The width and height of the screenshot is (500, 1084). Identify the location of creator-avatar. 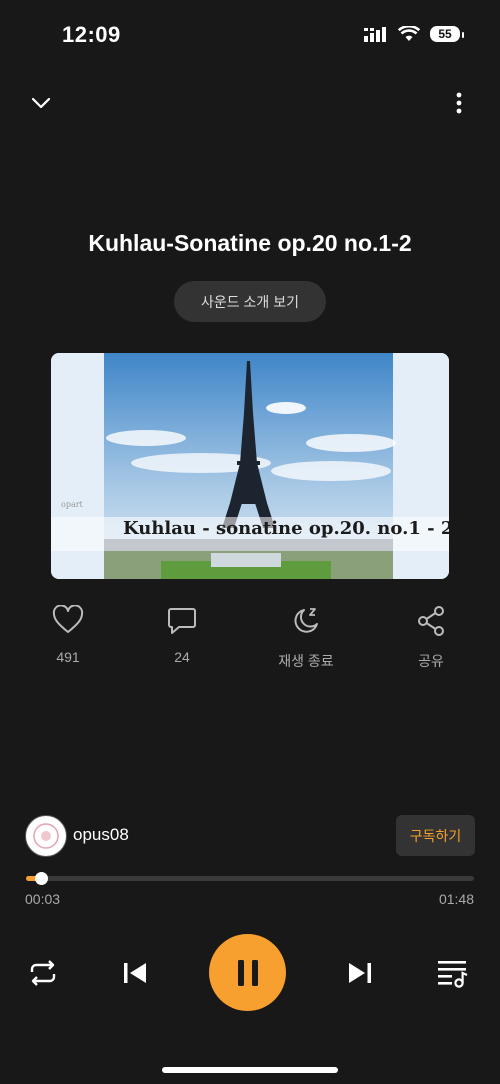
(46, 836).